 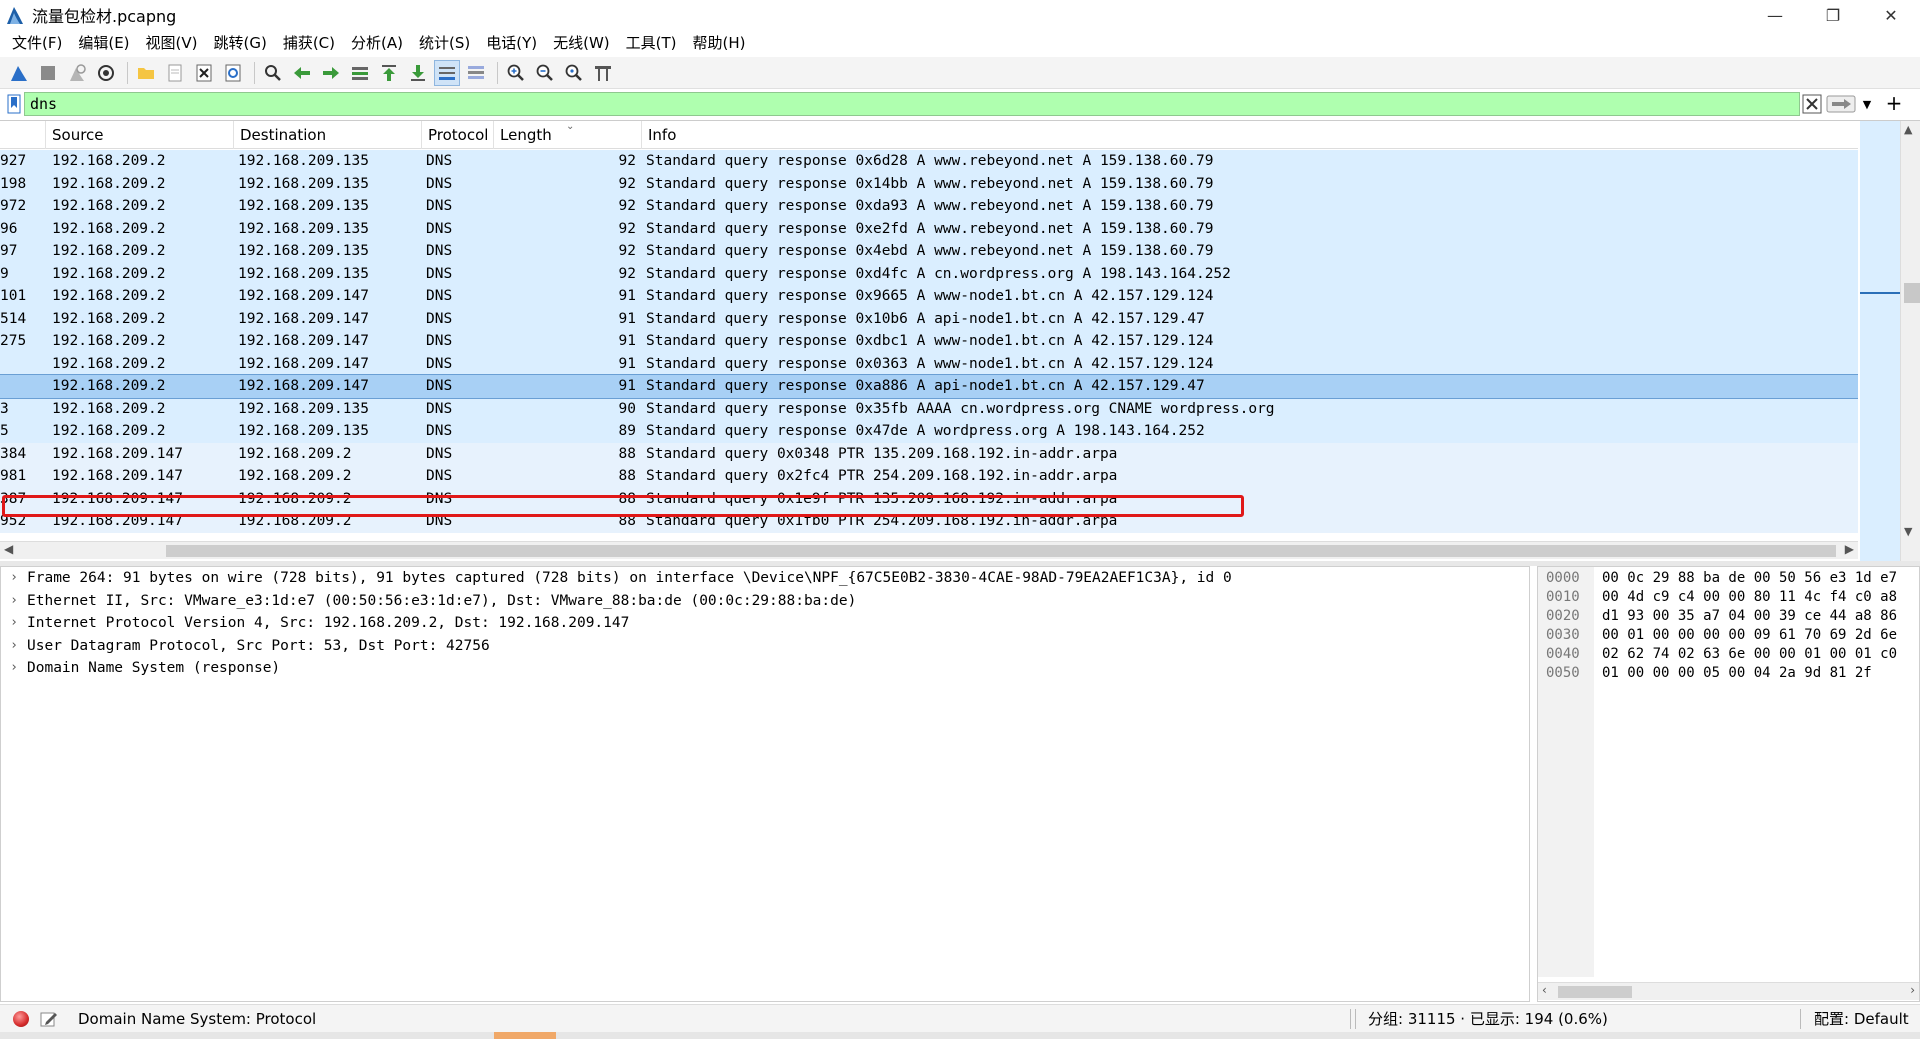 What do you see at coordinates (331, 73) in the screenshot?
I see `go-forward-button` at bounding box center [331, 73].